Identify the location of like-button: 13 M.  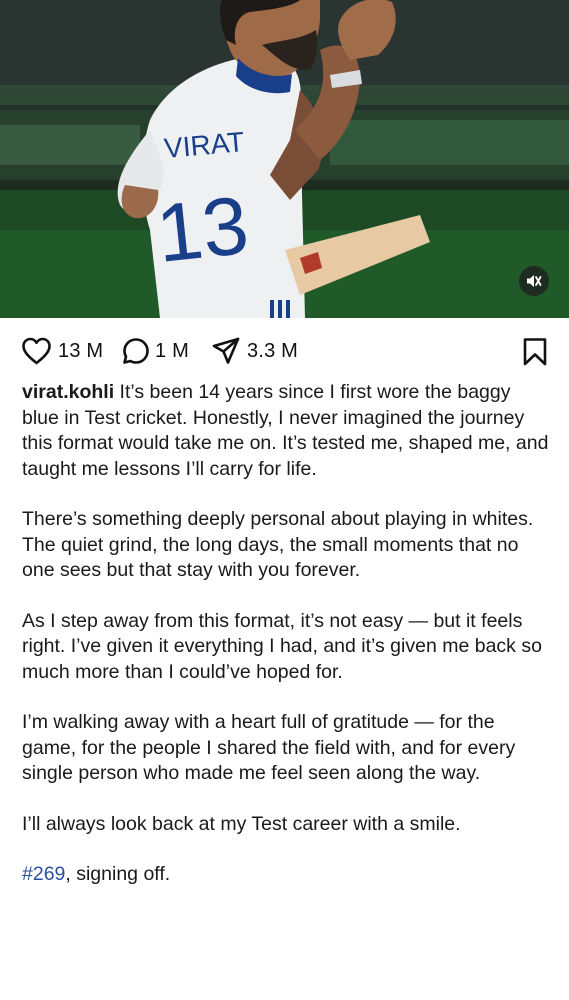
(62, 351).